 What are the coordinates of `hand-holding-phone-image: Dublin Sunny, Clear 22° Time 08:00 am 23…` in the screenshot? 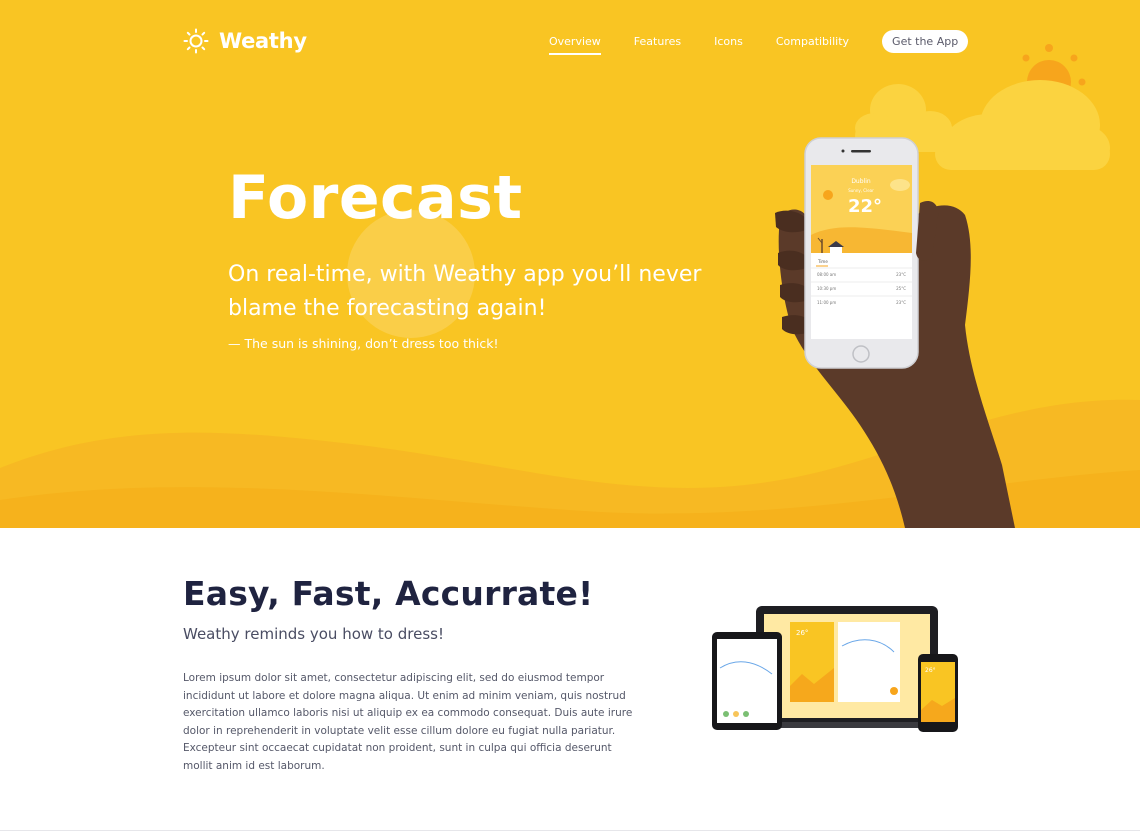 It's located at (895, 332).